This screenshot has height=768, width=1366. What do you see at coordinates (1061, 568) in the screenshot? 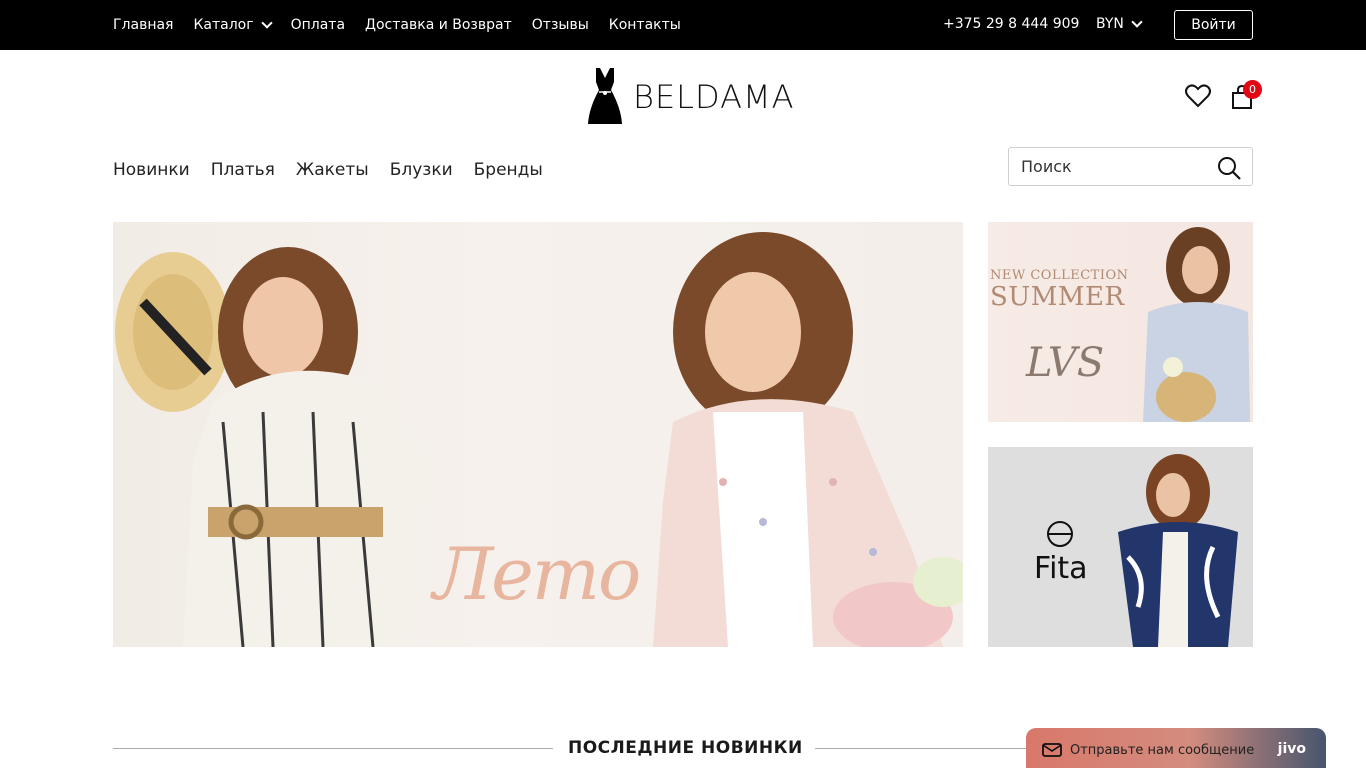
I see `brand-fita-logo: Fita` at bounding box center [1061, 568].